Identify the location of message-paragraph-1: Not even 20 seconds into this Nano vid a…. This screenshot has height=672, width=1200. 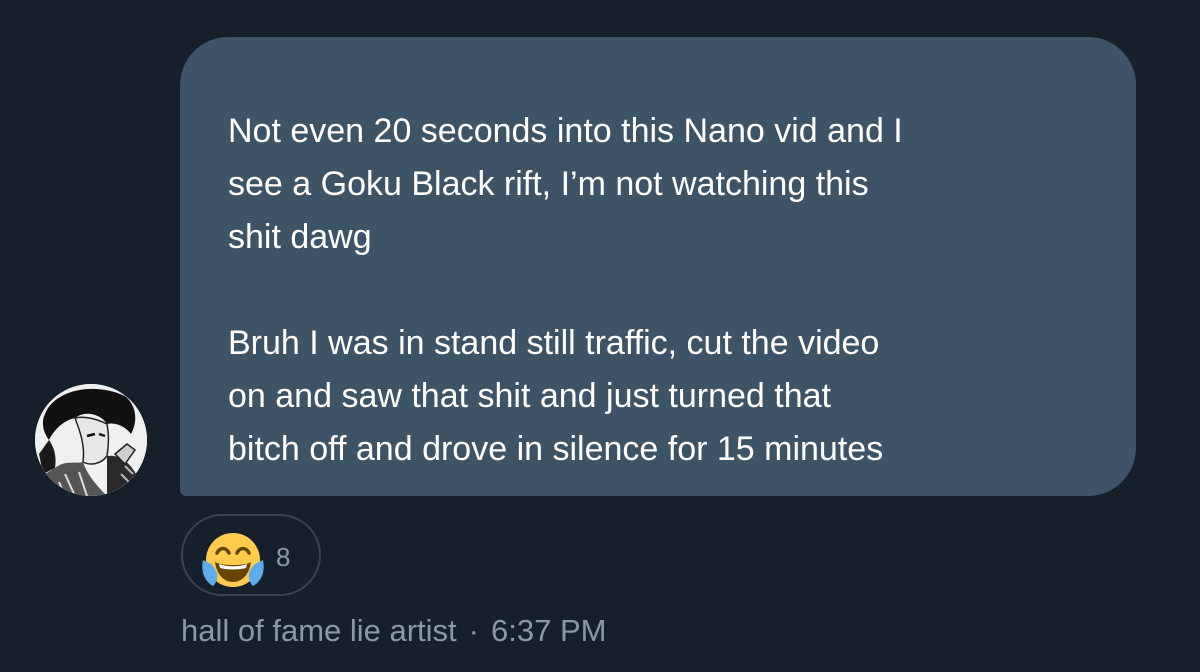
(565, 184).